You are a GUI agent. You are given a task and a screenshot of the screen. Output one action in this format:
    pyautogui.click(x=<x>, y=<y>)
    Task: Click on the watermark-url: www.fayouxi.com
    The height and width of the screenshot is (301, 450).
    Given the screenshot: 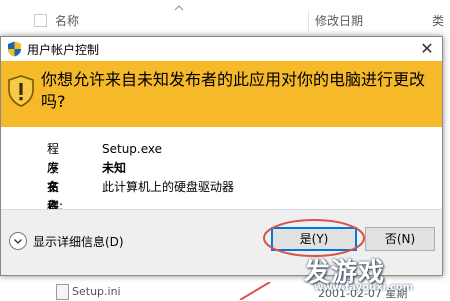 What is the action you would take?
    pyautogui.click(x=364, y=287)
    